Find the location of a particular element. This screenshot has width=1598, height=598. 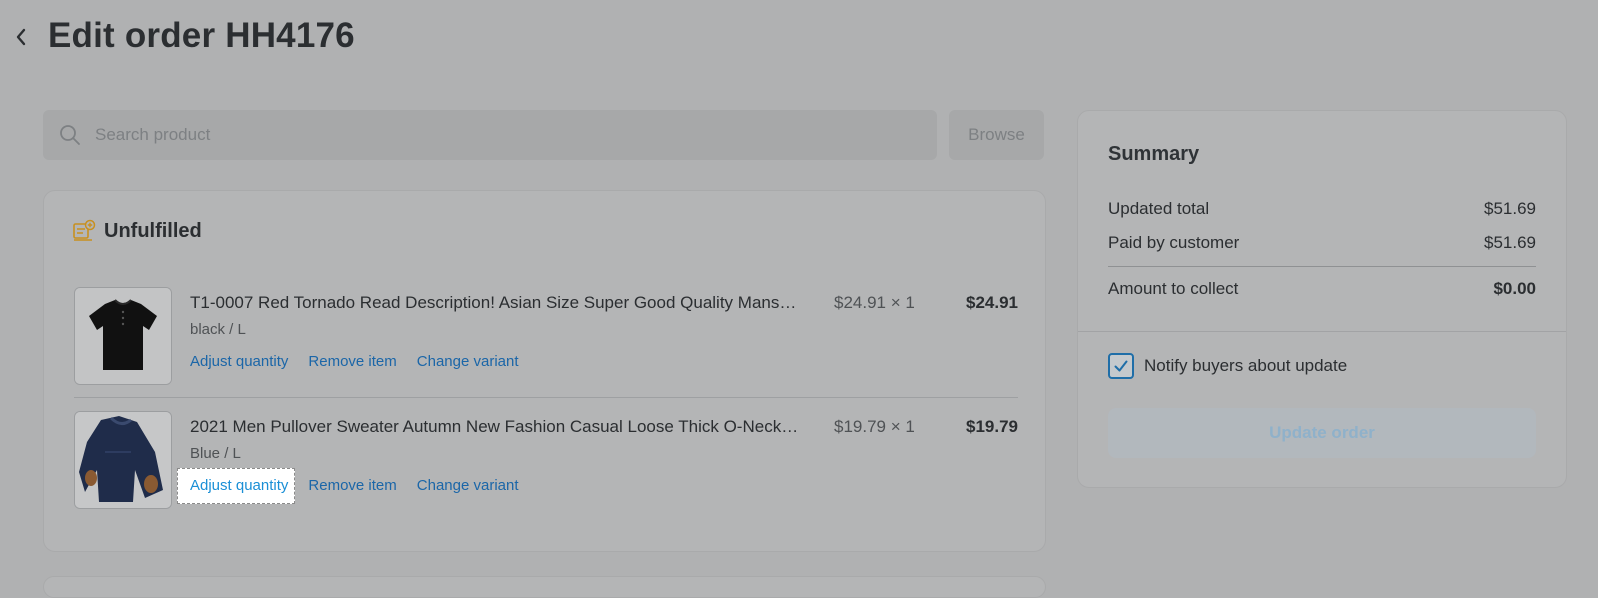

next-card is located at coordinates (544, 587).